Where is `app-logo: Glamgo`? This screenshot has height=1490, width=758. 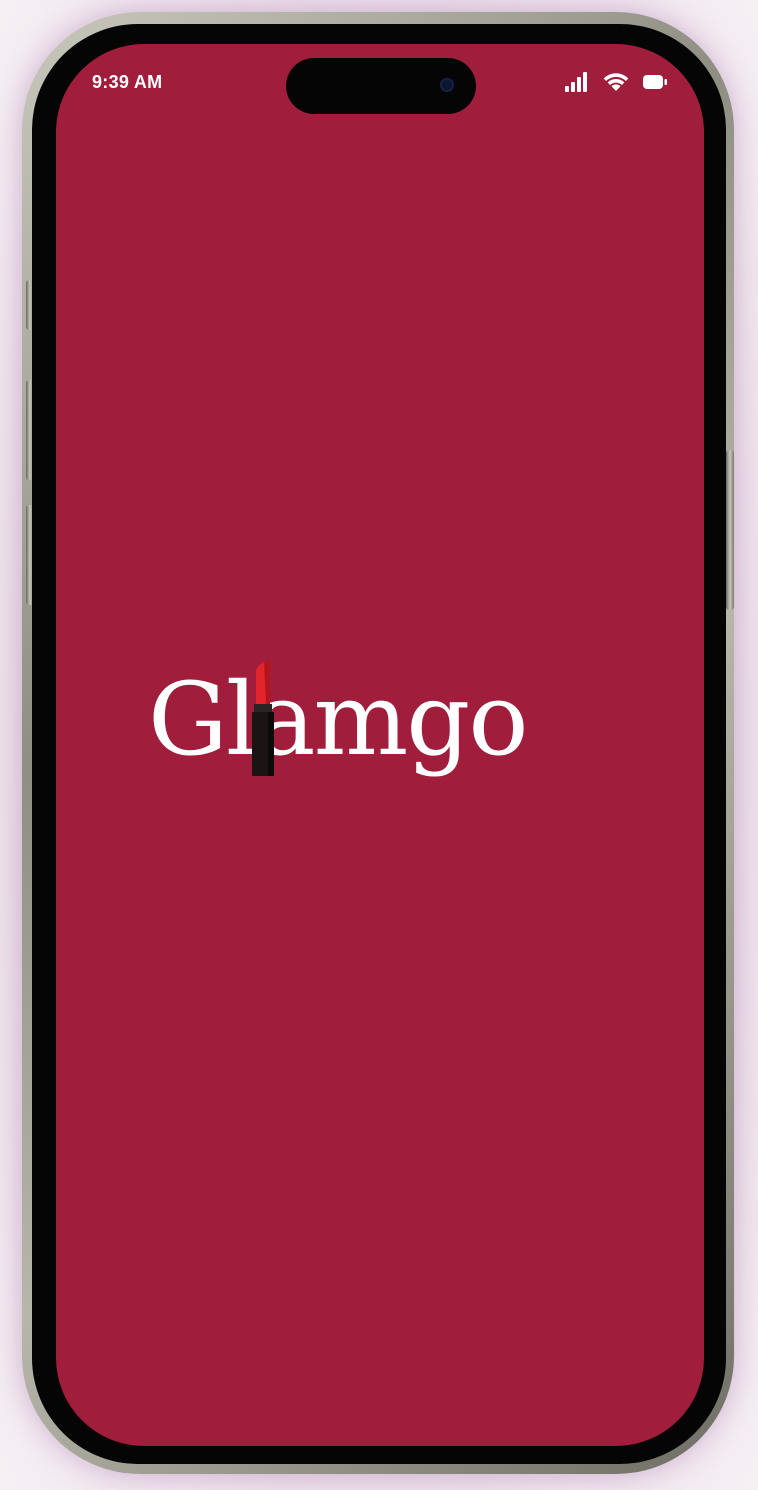
app-logo: Glamgo is located at coordinates (383, 736).